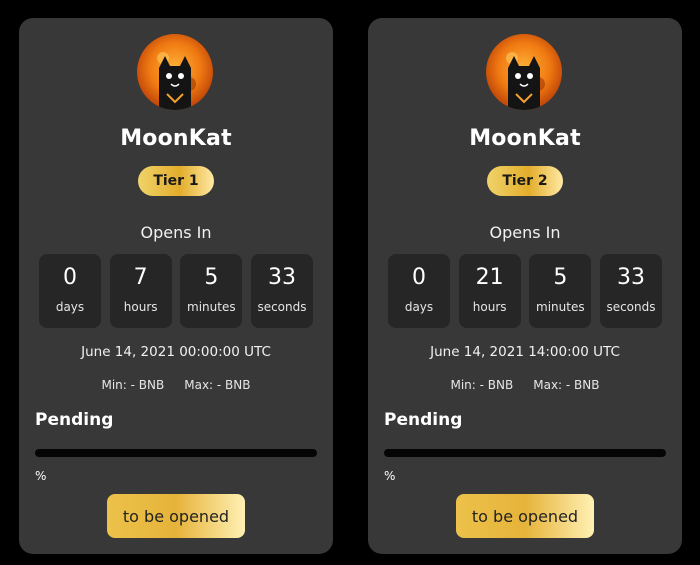 This screenshot has height=565, width=700. I want to click on tier-badge: Tier 2, so click(525, 181).